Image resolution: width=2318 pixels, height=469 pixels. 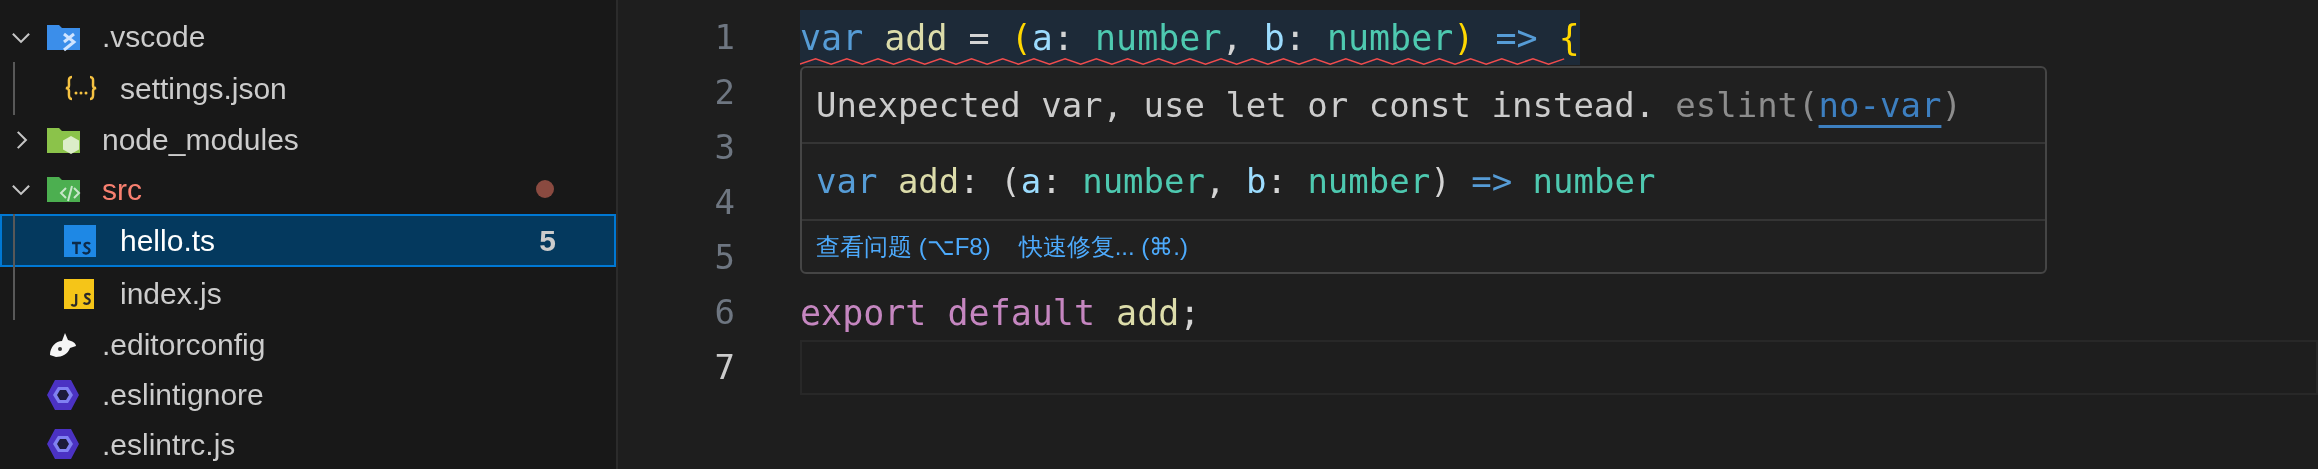 I want to click on line-number: 1, so click(x=724, y=37).